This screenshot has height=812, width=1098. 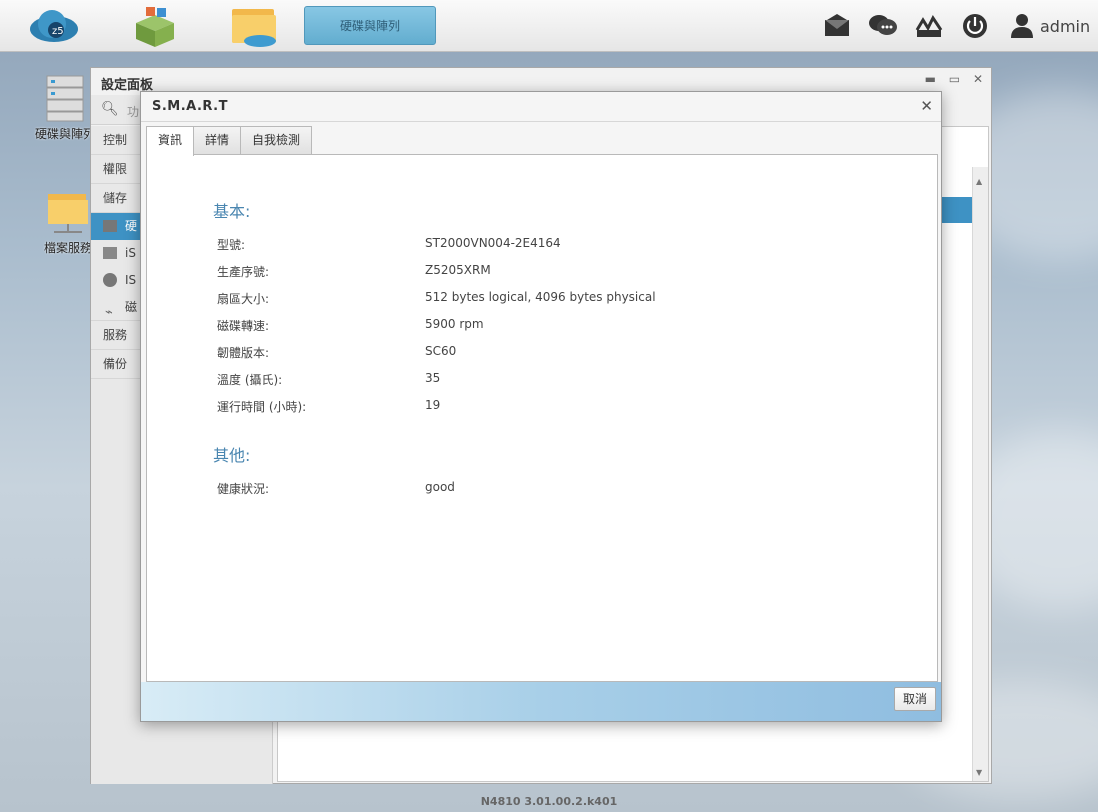 I want to click on sector-size-value: 512 bytes logical, 4096 bytes physical, so click(x=540, y=297).